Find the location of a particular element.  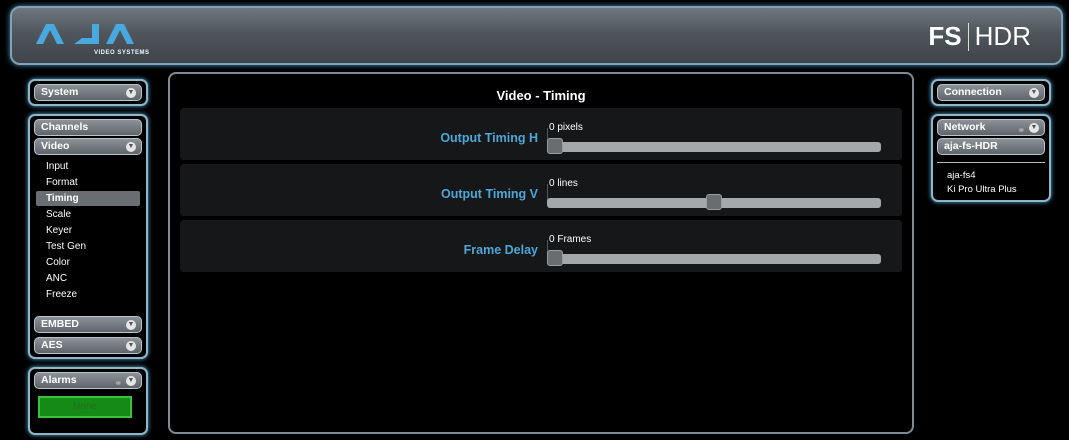

video-menu: Video ▼ is located at coordinates (88, 146).